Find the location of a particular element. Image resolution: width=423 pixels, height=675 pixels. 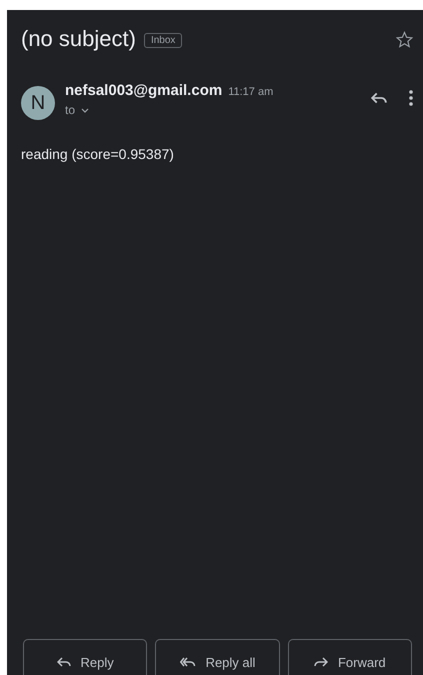

sender-avatar: N is located at coordinates (38, 103).